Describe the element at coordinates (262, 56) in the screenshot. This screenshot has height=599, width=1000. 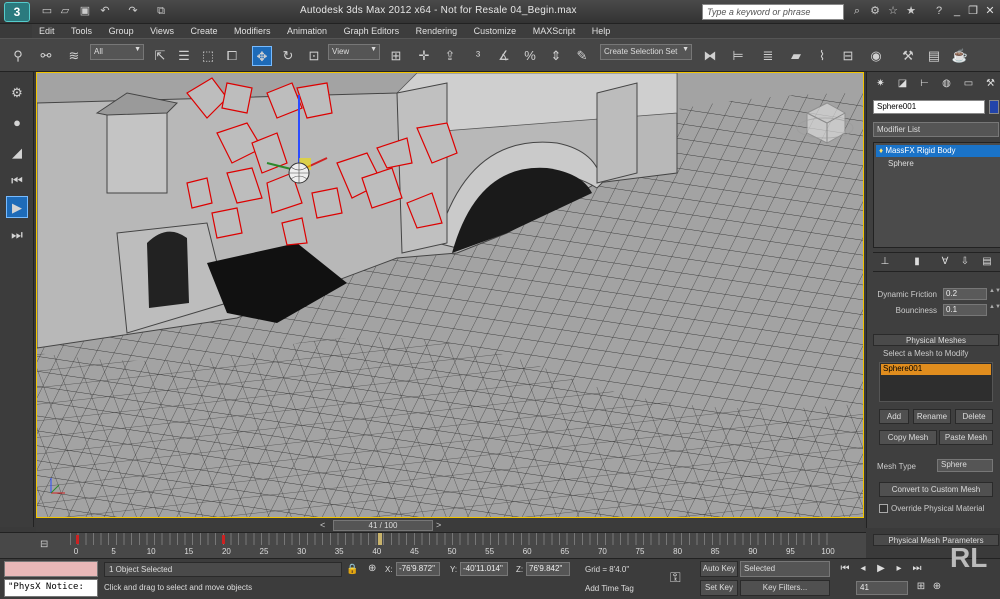
I see `select-and-move-icon: ✥` at that location.